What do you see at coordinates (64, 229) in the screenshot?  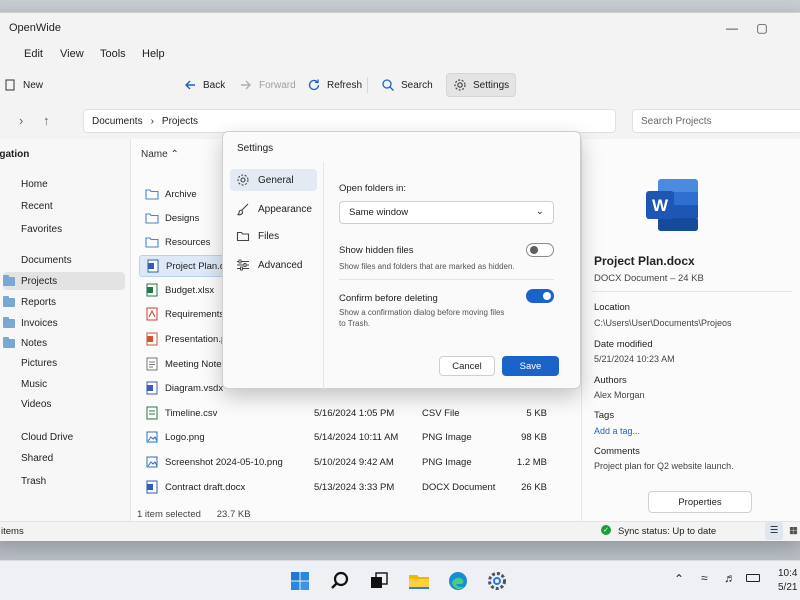 I see `nav-item-favorites: Favorites` at bounding box center [64, 229].